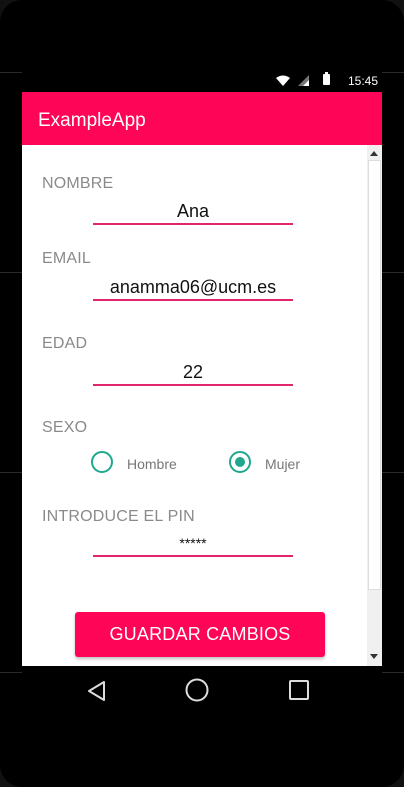 The width and height of the screenshot is (404, 787). What do you see at coordinates (299, 692) in the screenshot?
I see `recents-icon` at bounding box center [299, 692].